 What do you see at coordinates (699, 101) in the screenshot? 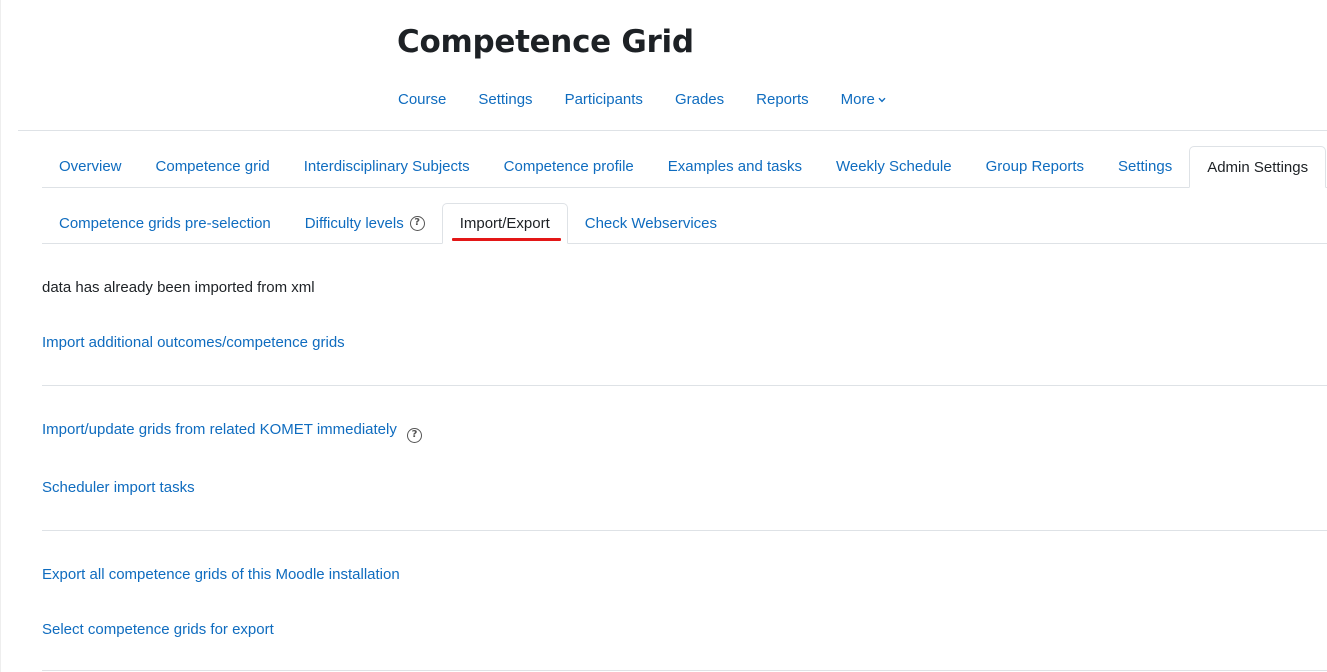
I see `nav-grades: Grades` at bounding box center [699, 101].